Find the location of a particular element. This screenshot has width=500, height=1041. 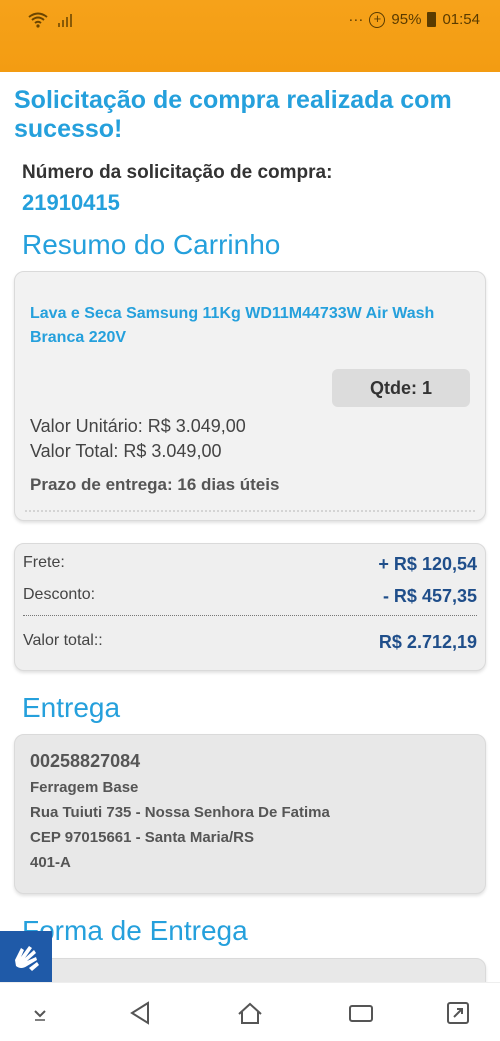

accessibility-button is located at coordinates (26, 957).